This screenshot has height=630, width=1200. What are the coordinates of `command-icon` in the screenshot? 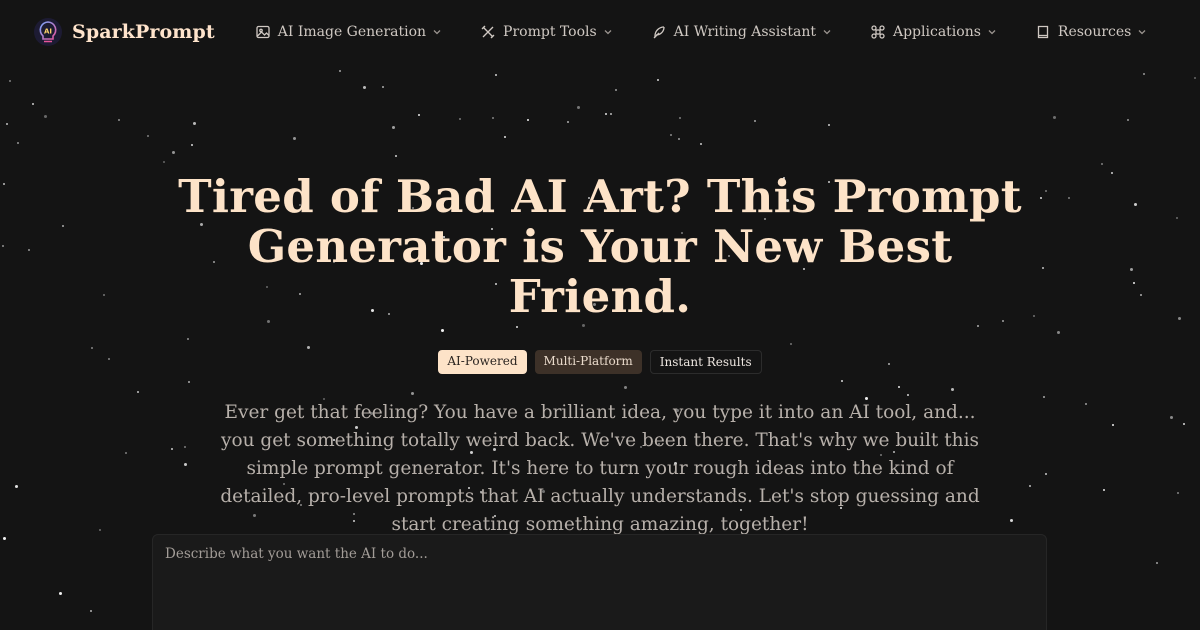 It's located at (878, 32).